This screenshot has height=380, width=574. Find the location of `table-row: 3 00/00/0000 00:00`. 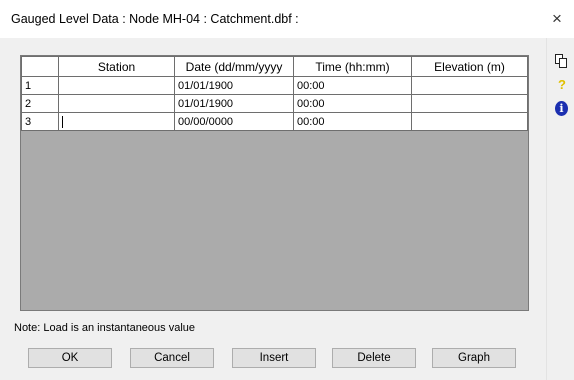

table-row: 3 00/00/0000 00:00 is located at coordinates (274, 121).